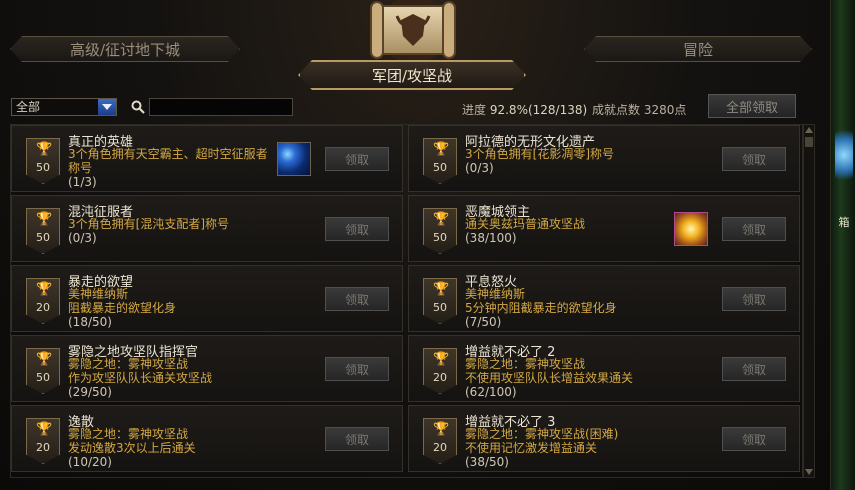  I want to click on scroll-thumb, so click(809, 142).